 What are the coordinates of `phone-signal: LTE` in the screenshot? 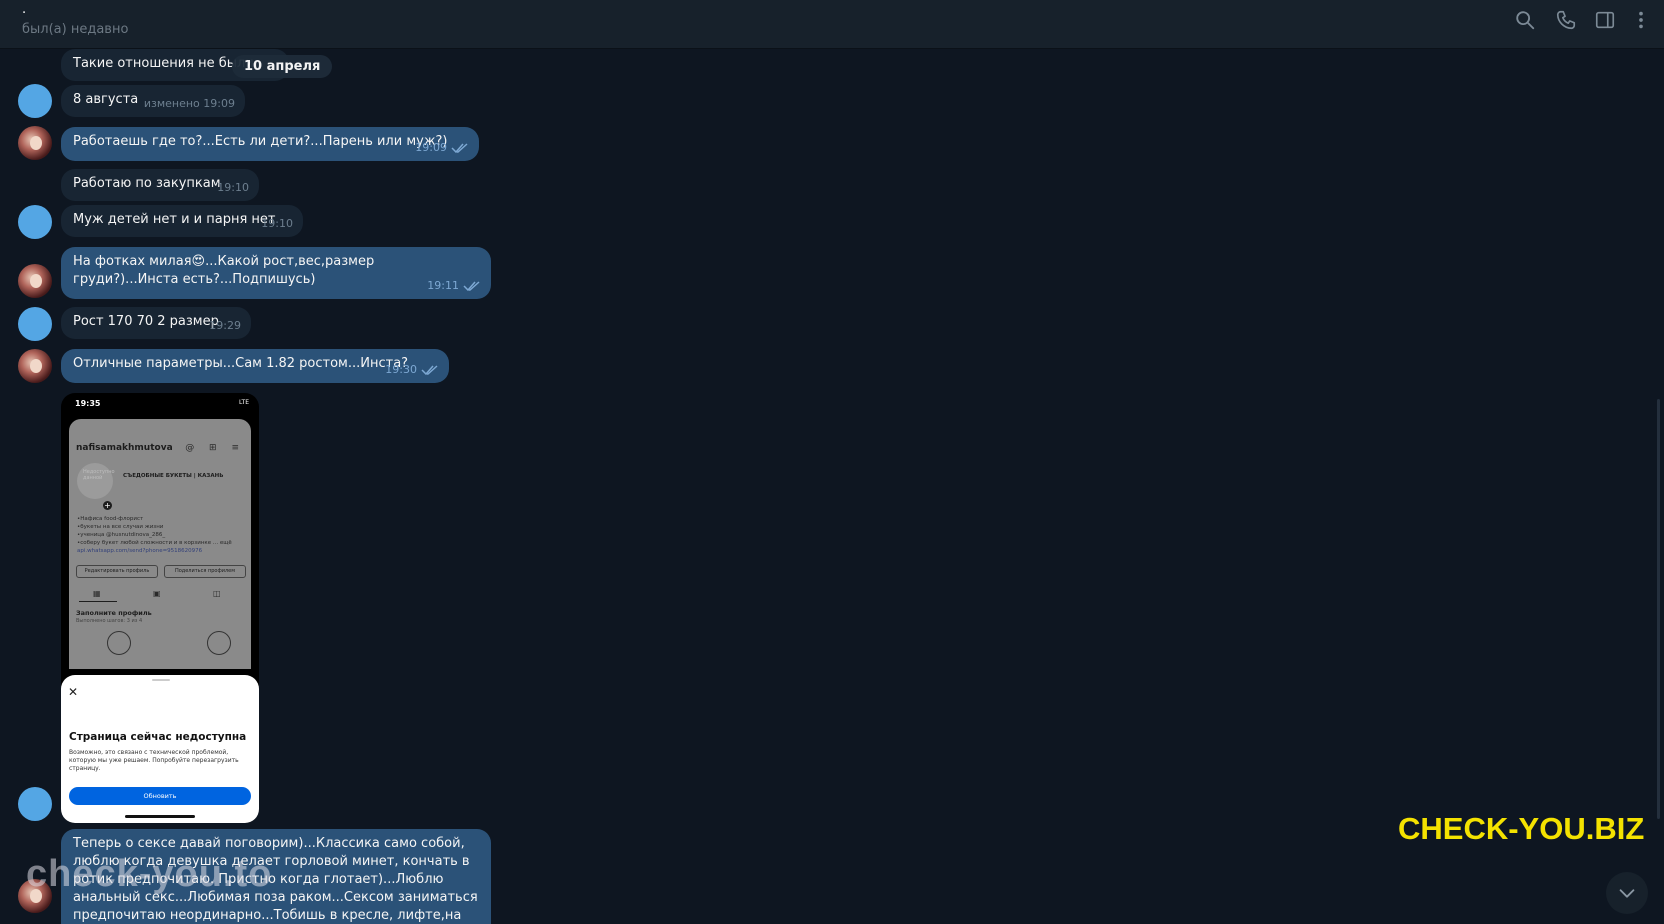 It's located at (244, 402).